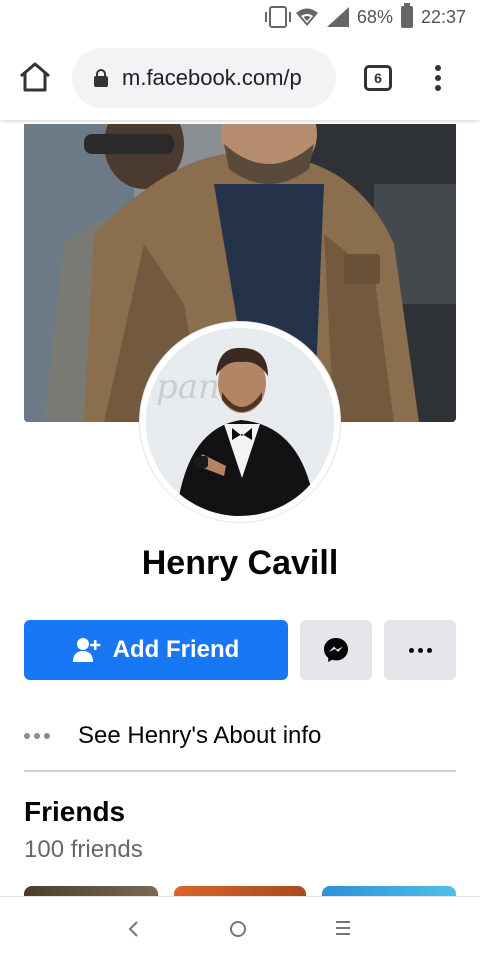  What do you see at coordinates (101, 78) in the screenshot?
I see `lock-icon` at bounding box center [101, 78].